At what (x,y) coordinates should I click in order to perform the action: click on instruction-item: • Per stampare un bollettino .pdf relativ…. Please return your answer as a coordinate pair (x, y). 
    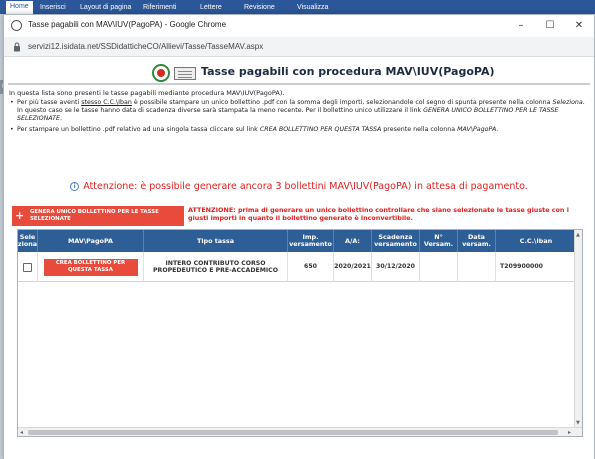
    Looking at the image, I should click on (254, 129).